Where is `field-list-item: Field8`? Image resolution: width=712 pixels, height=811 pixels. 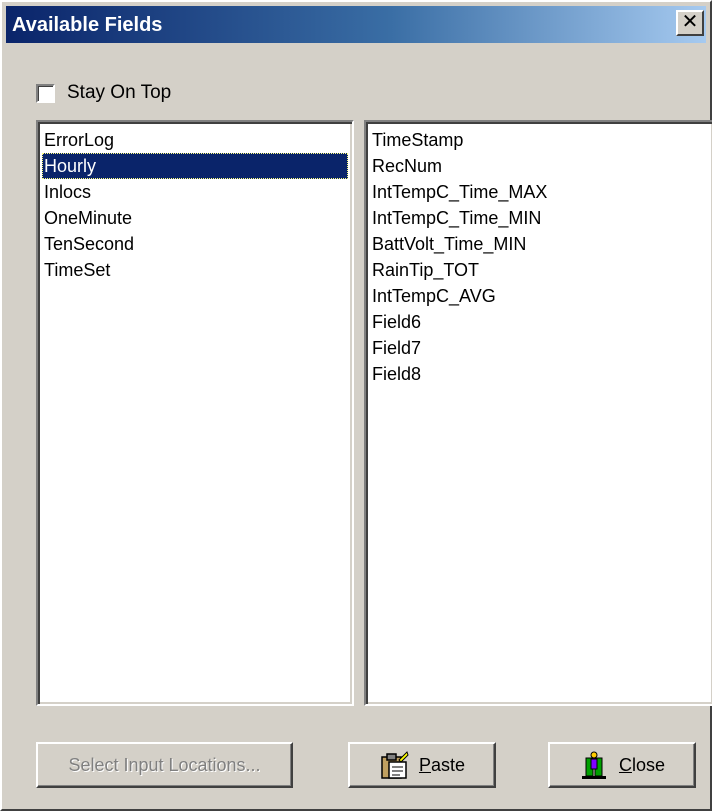 field-list-item: Field8 is located at coordinates (539, 374).